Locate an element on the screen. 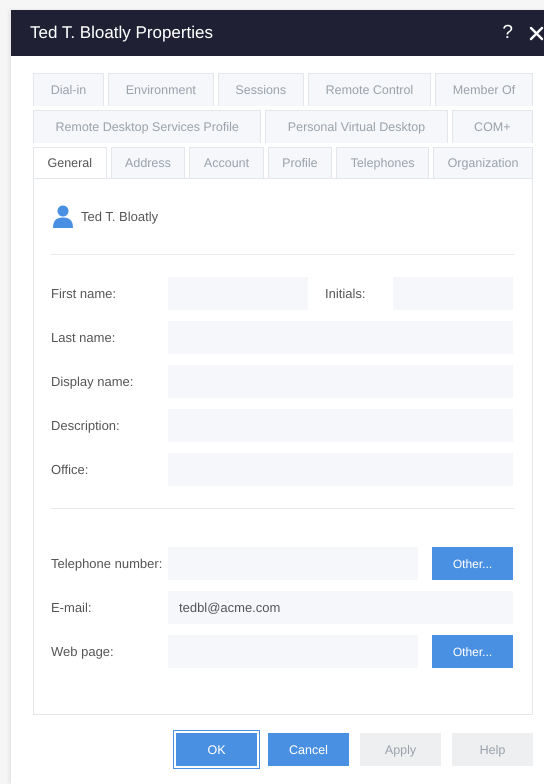 This screenshot has height=784, width=544. tab: Remote Desktop Services Profile is located at coordinates (147, 126).